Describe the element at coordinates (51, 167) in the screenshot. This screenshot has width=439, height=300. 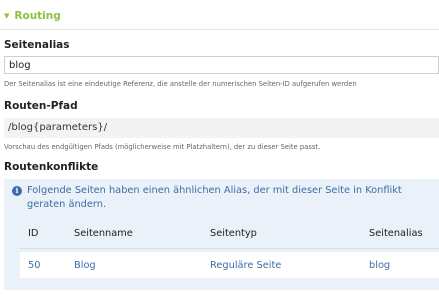
I see `route-conflicts-label: Routenkonflikte` at that location.